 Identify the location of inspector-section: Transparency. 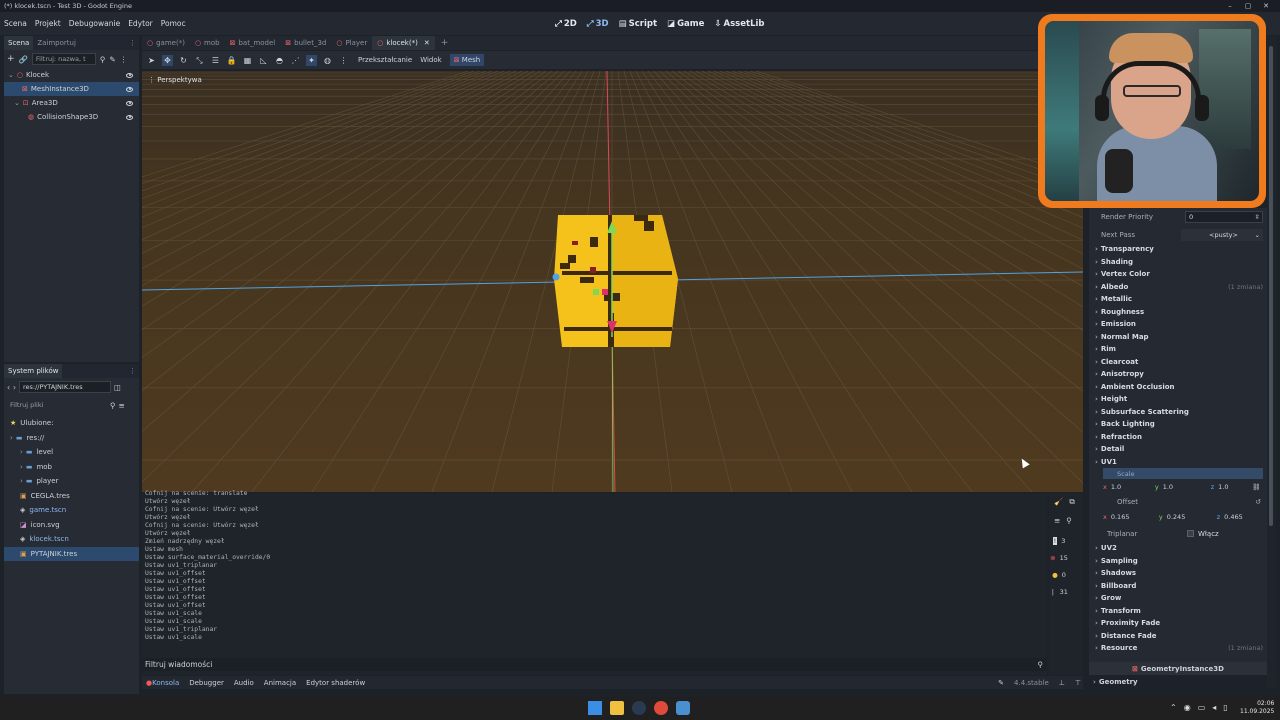
(1178, 249).